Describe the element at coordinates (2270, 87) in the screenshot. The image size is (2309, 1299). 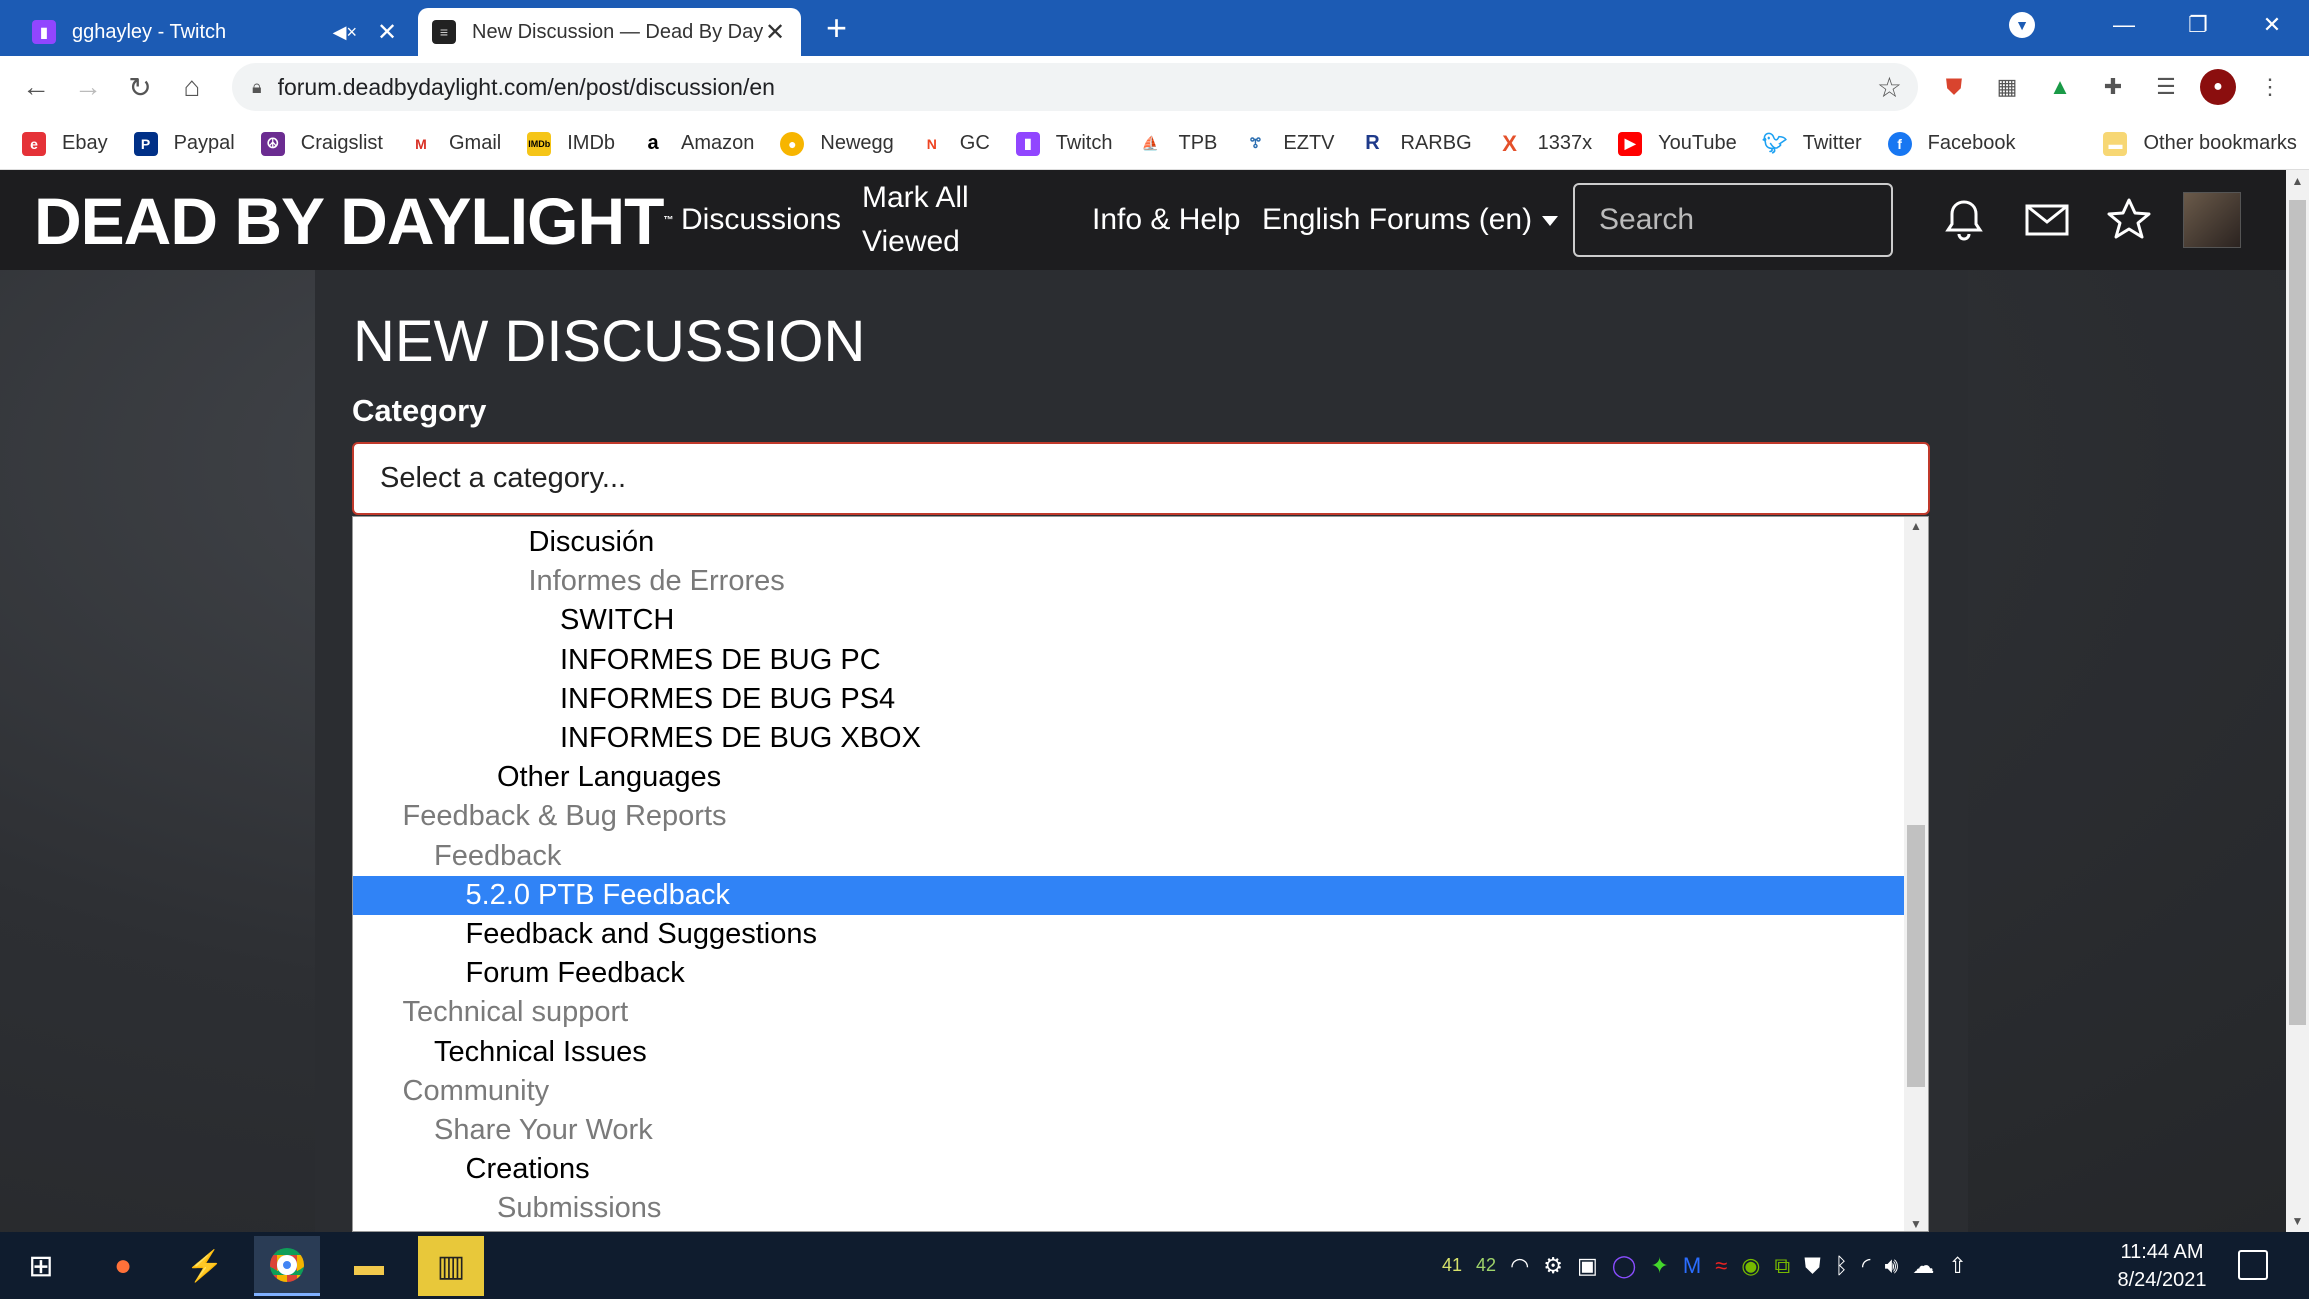
I see `menu-kebab-icon: ⋮` at that location.